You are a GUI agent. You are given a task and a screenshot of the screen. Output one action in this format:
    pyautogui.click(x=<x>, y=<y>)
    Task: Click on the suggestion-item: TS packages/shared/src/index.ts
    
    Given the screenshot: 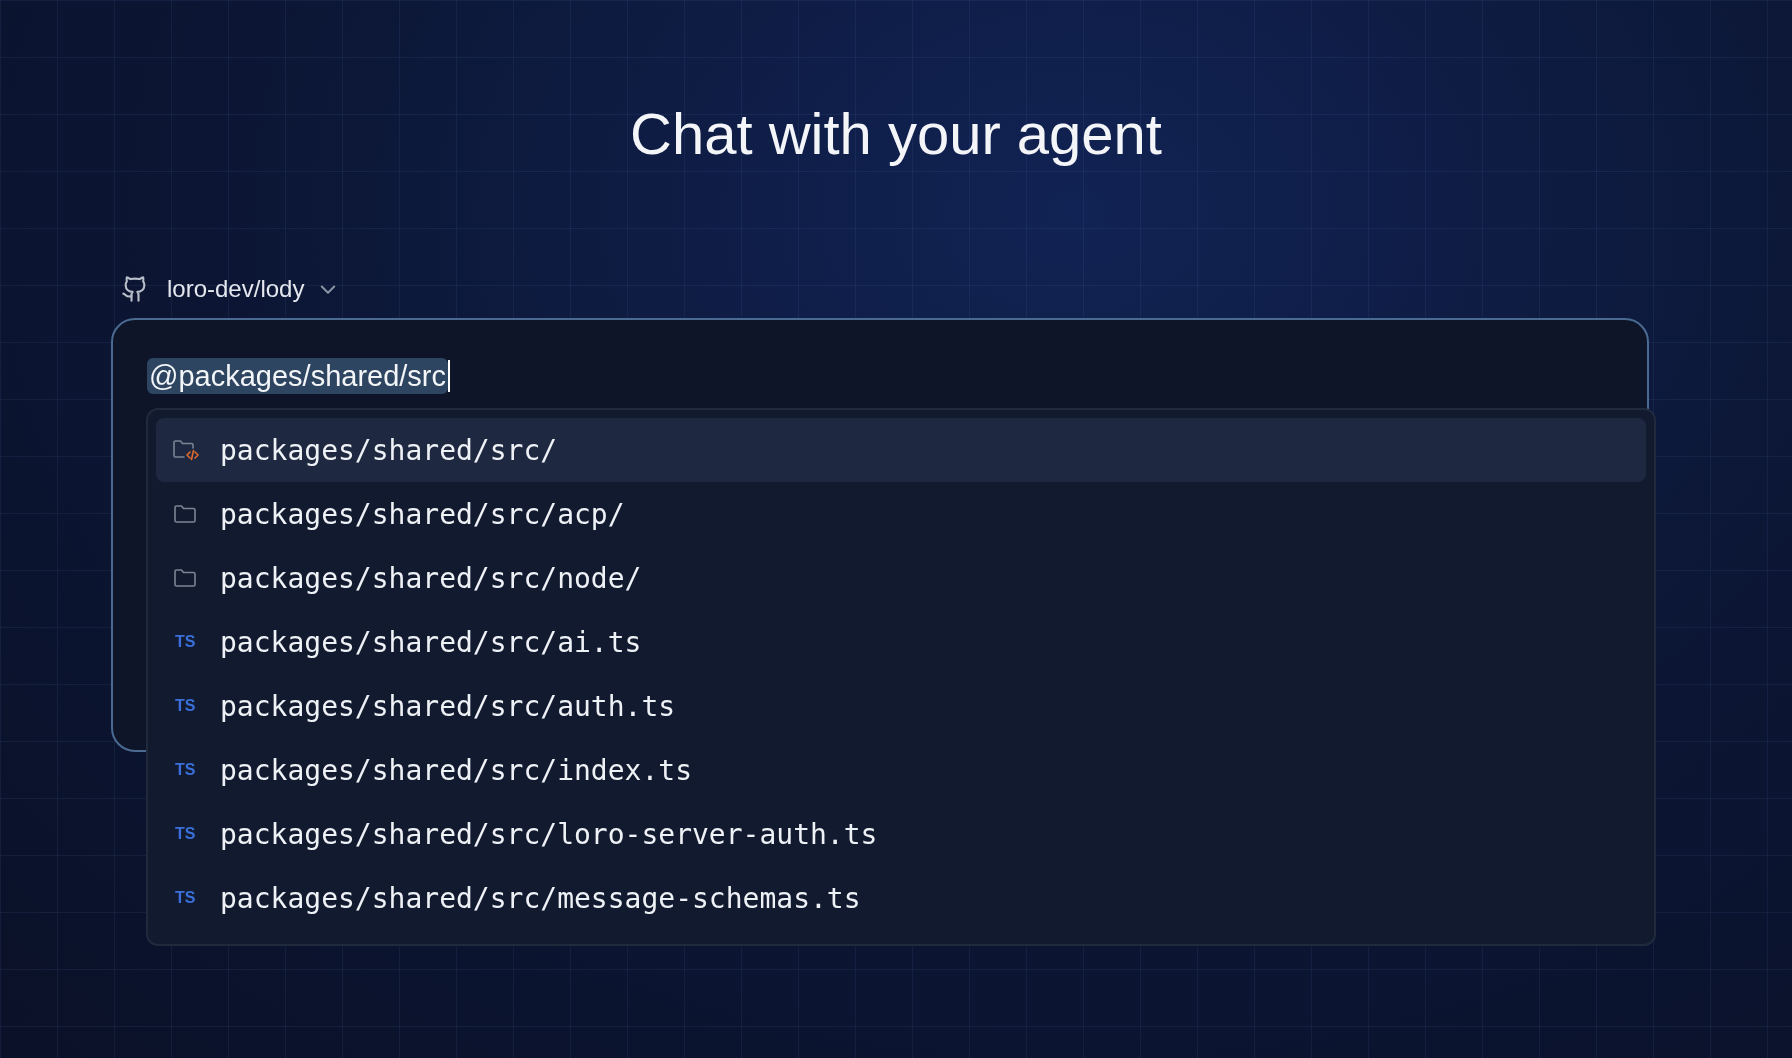 What is the action you would take?
    pyautogui.click(x=901, y=770)
    